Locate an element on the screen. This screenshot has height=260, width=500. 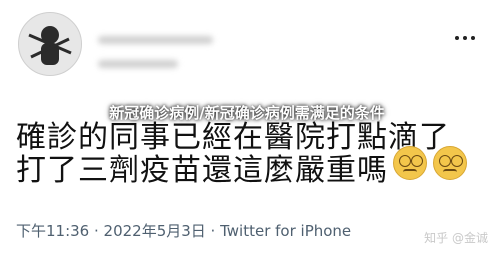
avatar-image is located at coordinates (50, 44).